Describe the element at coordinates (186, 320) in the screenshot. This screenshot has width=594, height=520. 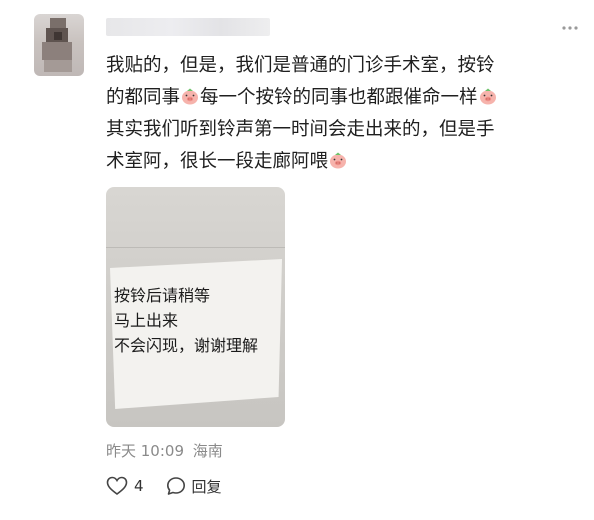
I see `sign-text: 按铃后请稍等 马上出来 不会闪现，谢谢理解` at that location.